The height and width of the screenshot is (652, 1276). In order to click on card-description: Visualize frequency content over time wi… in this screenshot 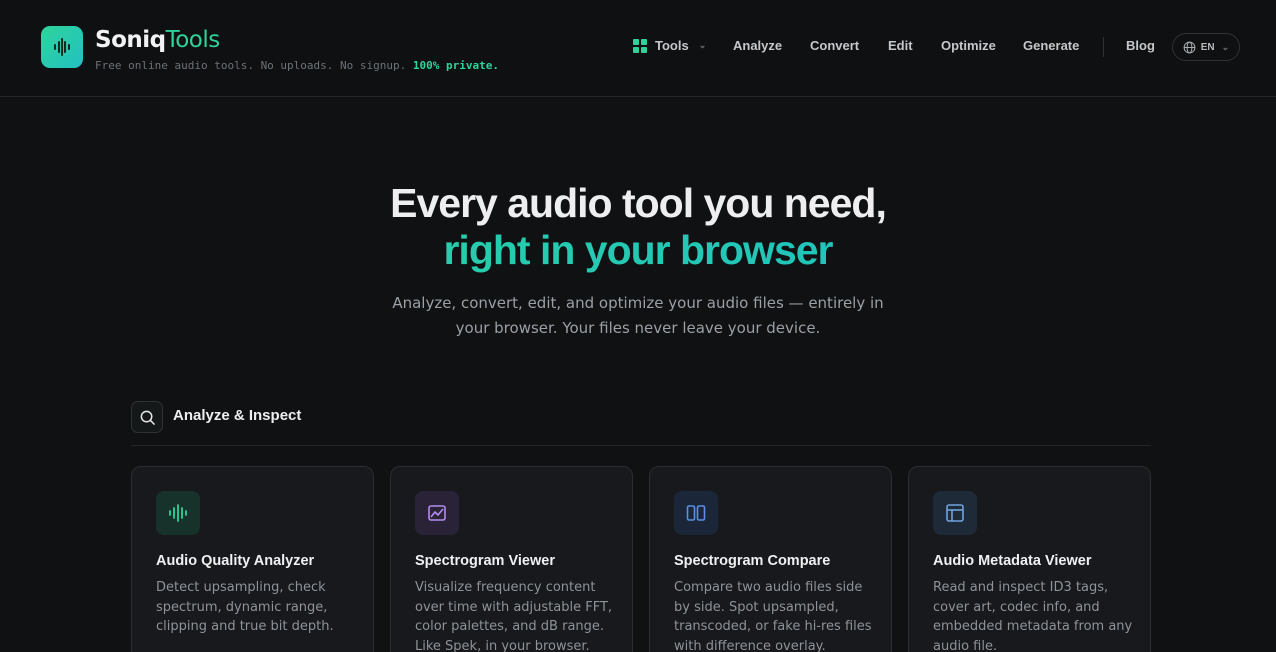, I will do `click(514, 616)`.